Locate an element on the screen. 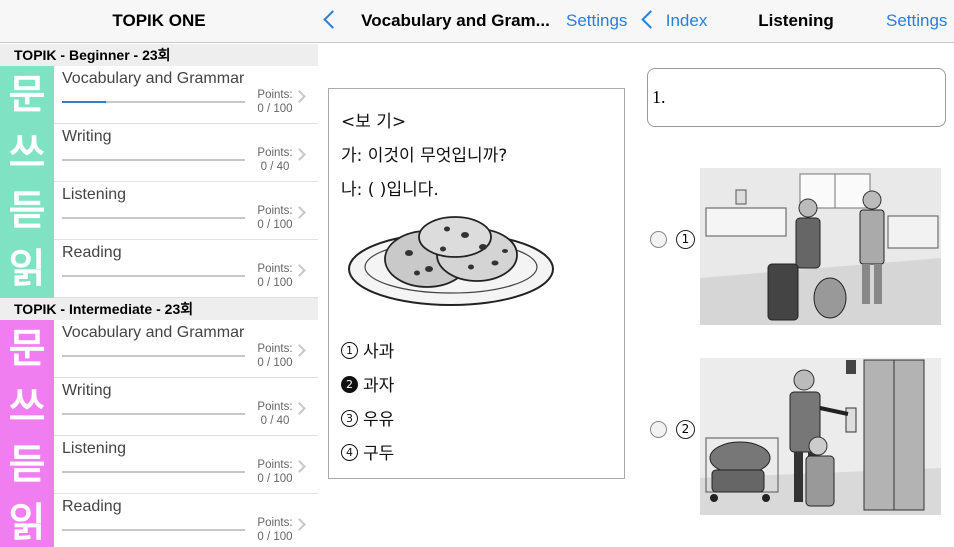 The image size is (954, 547). back-button is located at coordinates (332, 21).